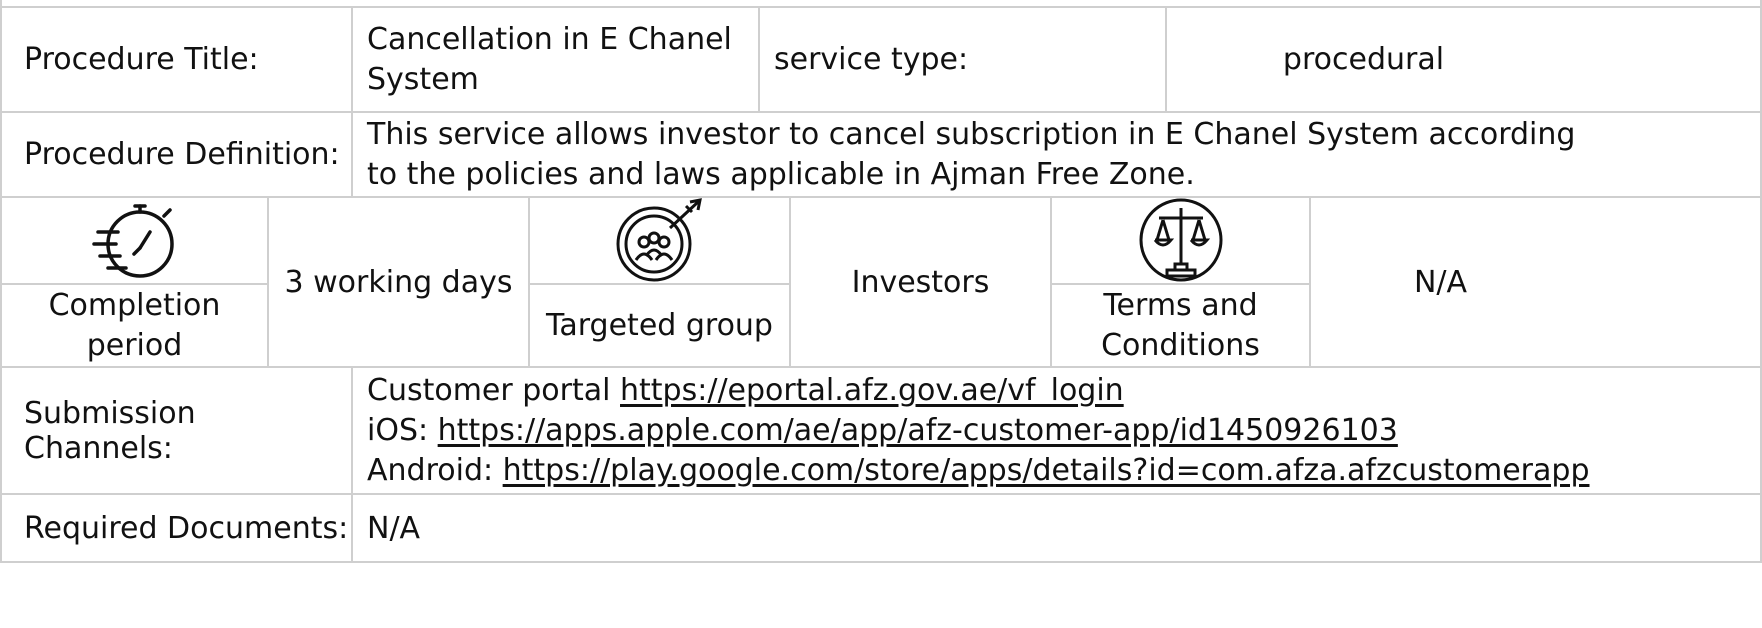  Describe the element at coordinates (881, 4) in the screenshot. I see `top-border-strip` at that location.